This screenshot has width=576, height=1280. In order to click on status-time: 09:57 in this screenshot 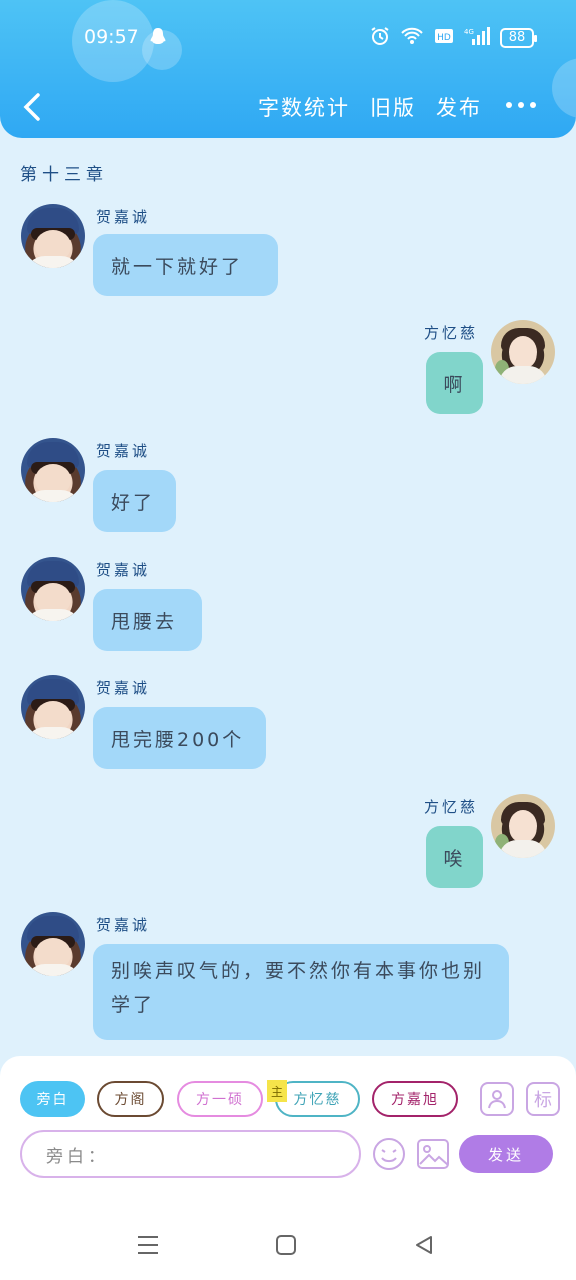, I will do `click(111, 37)`.